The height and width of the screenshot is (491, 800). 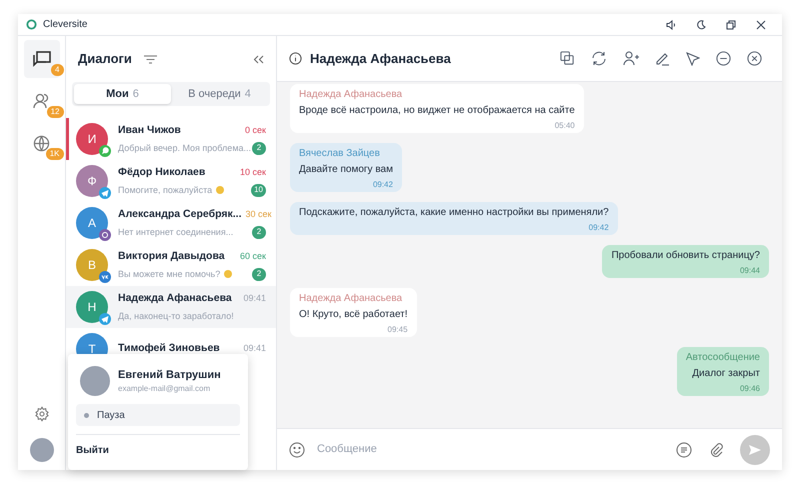 I want to click on logo-icon, so click(x=31, y=24).